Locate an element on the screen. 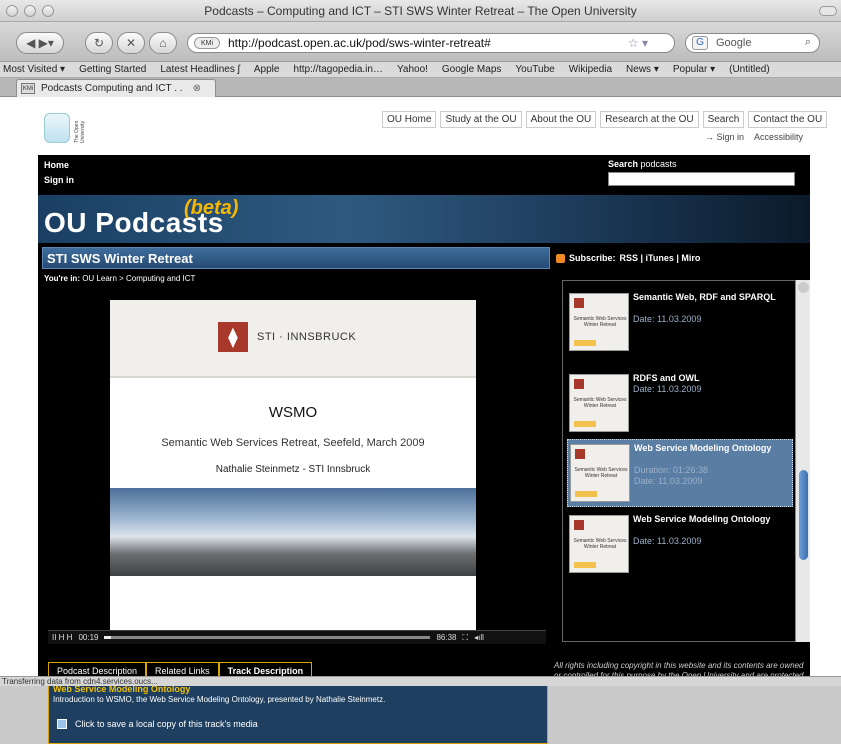 The image size is (841, 744). stop-icon: ✕ is located at coordinates (131, 43).